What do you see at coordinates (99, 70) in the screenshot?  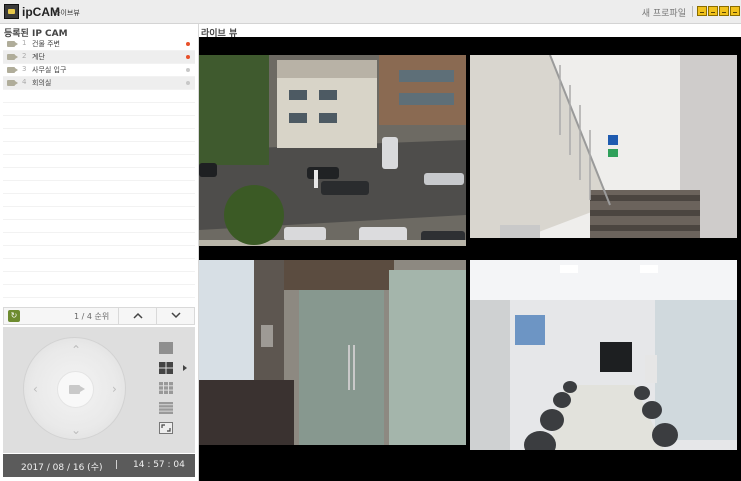 I see `camera-item: 3 사무실 입구` at bounding box center [99, 70].